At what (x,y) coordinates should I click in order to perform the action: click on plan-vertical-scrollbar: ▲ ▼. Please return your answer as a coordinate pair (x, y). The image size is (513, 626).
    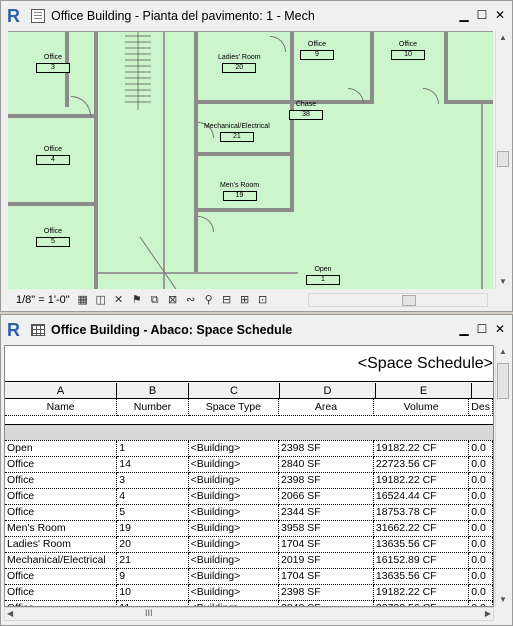
    Looking at the image, I should click on (502, 160).